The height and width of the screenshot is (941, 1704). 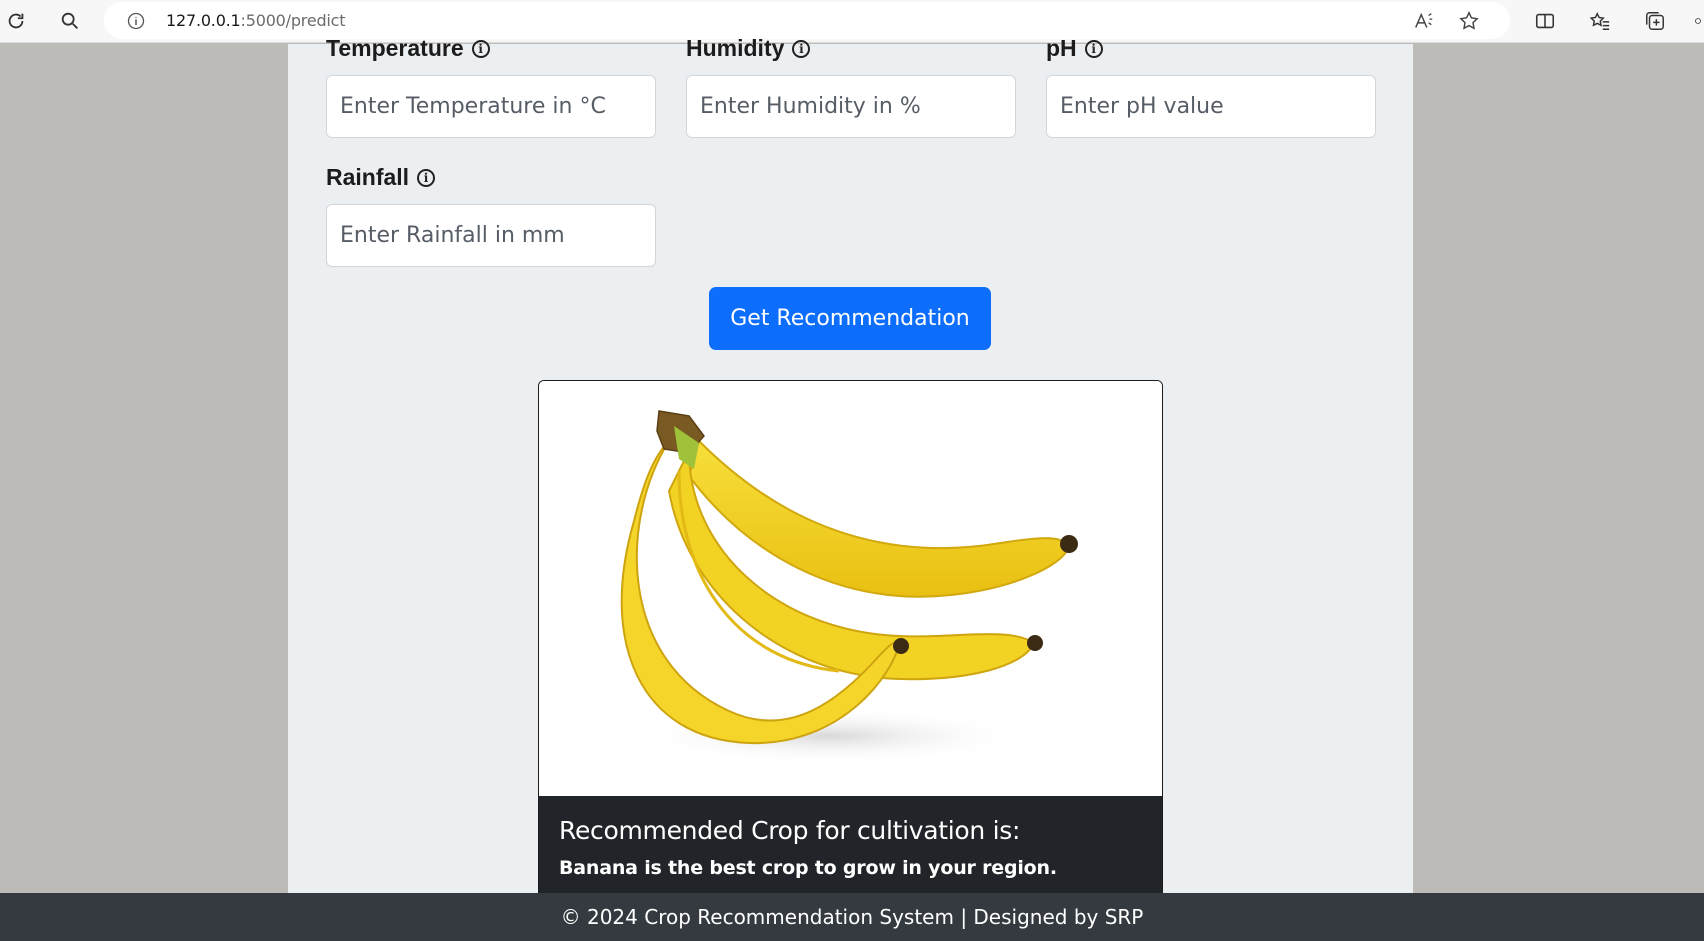 What do you see at coordinates (1655, 21) in the screenshot?
I see `collections-icon` at bounding box center [1655, 21].